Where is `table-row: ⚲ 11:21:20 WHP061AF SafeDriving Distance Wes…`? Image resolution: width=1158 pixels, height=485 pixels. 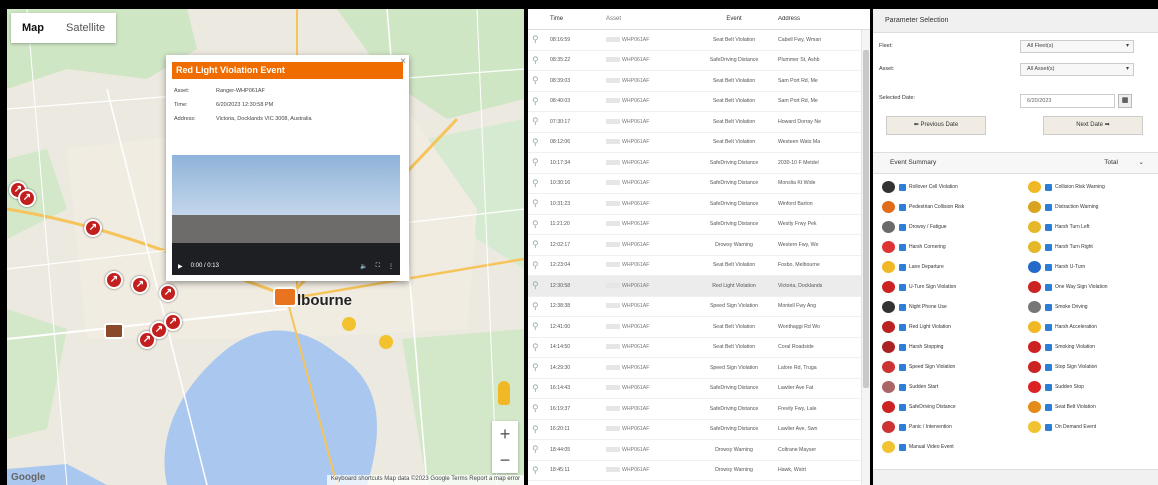 table-row: ⚲ 11:21:20 WHP061AF SafeDriving Distance Wes… is located at coordinates (699, 225).